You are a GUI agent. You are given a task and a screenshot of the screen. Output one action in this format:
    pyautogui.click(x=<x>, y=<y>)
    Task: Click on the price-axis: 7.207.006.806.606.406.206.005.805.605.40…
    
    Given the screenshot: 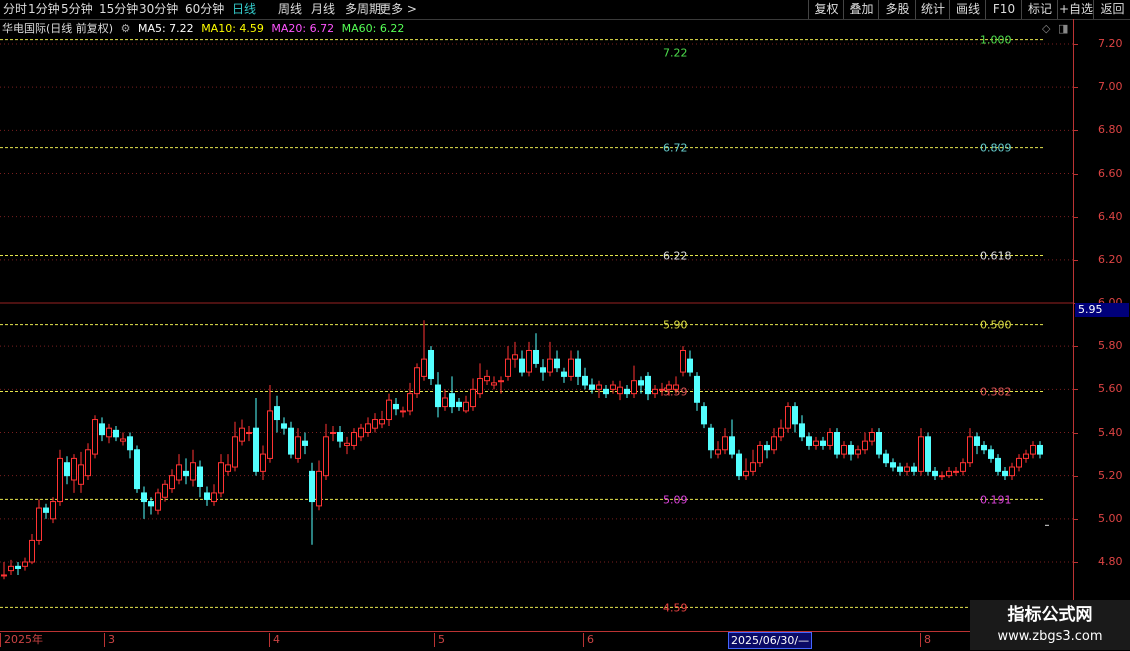 What is the action you would take?
    pyautogui.click(x=1101, y=325)
    